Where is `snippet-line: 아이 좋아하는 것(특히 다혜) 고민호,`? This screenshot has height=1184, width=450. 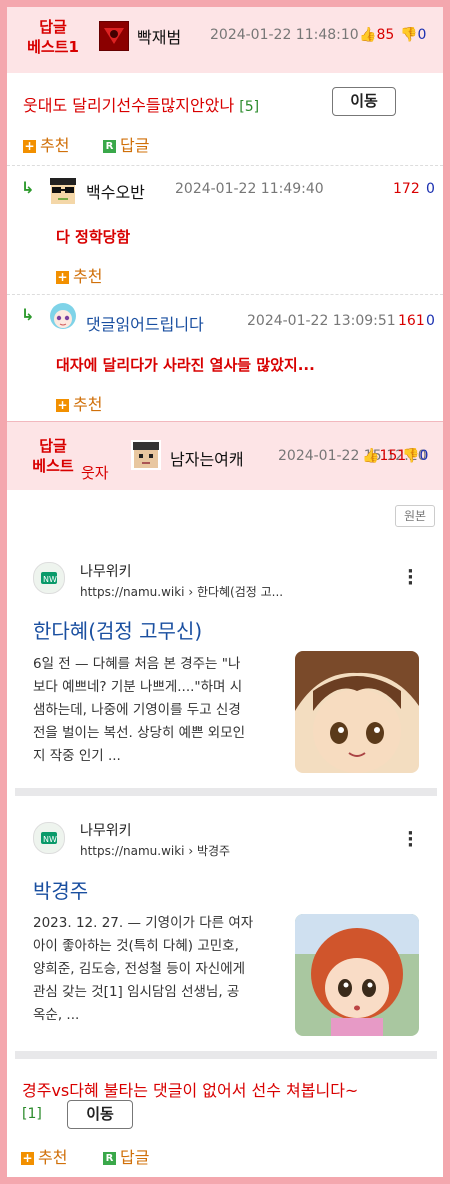 snippet-line: 아이 좋아하는 것(특히 다혜) 고민호, is located at coordinates (136, 946).